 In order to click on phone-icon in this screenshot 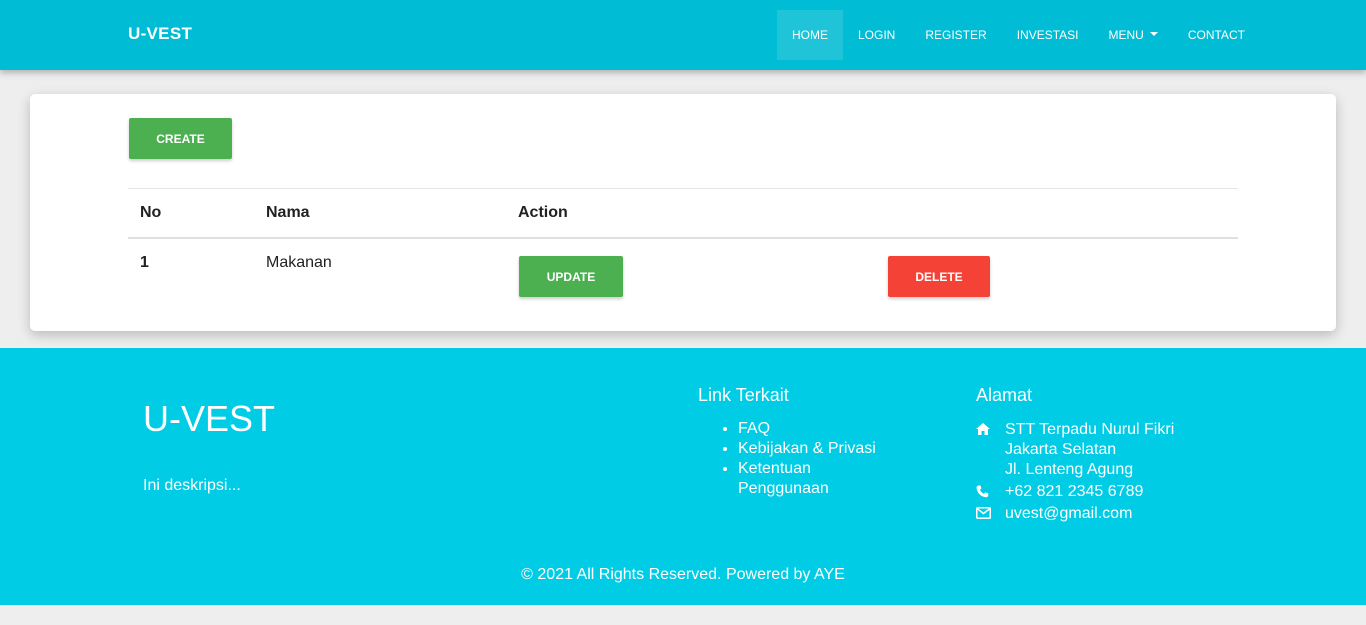, I will do `click(990, 492)`.